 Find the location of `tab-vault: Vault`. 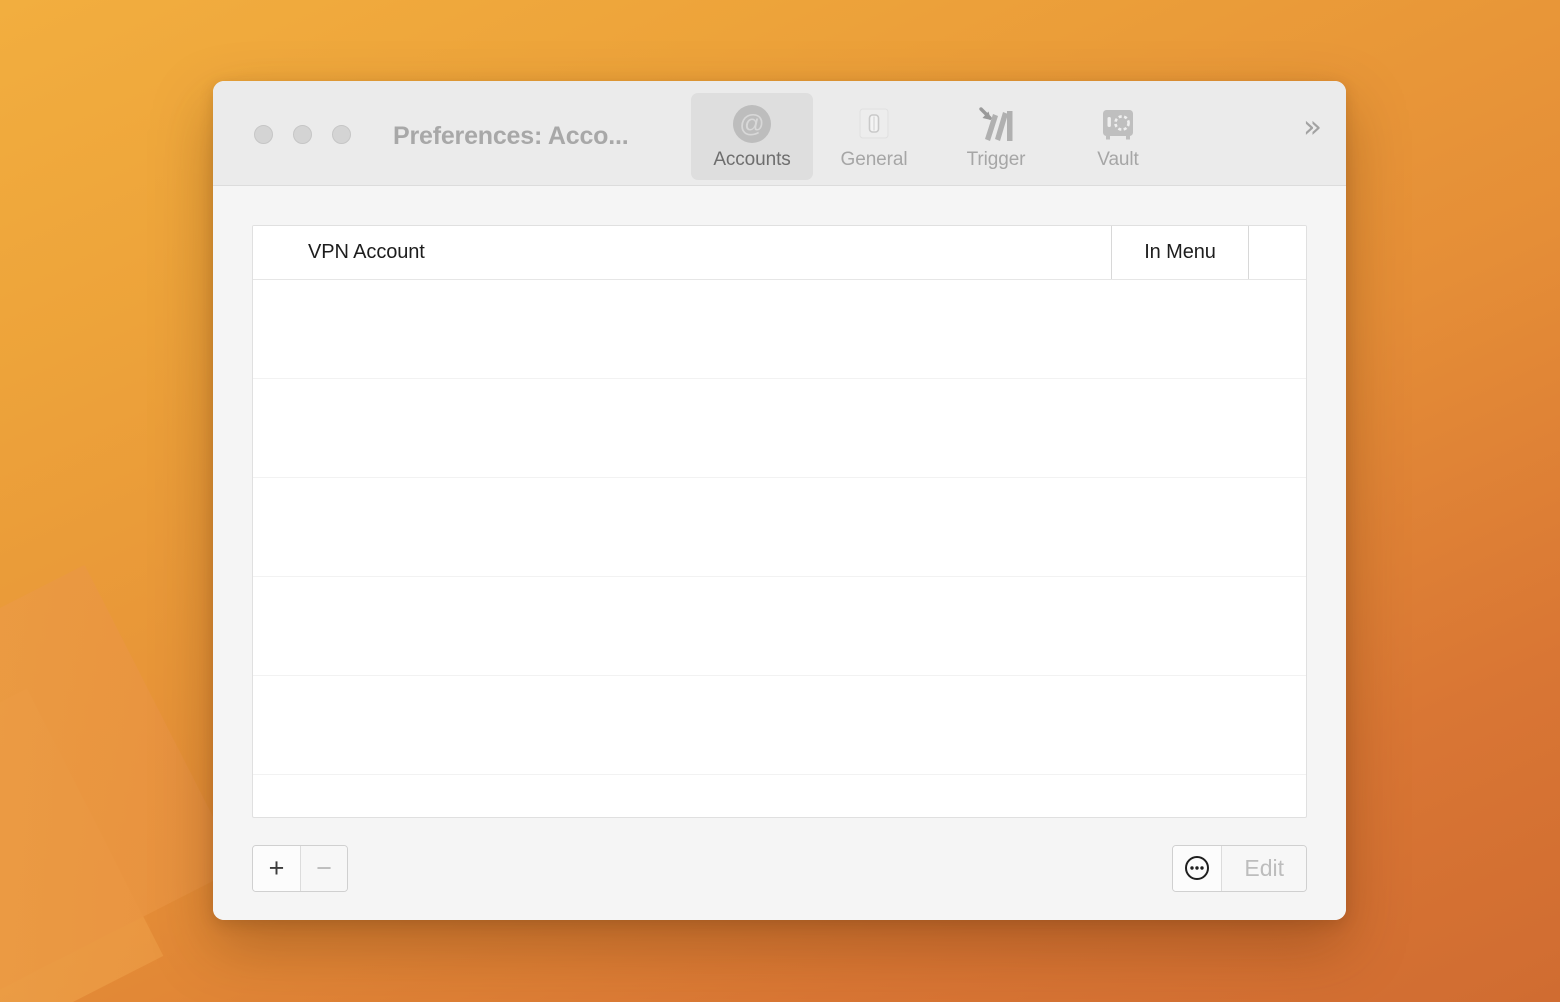

tab-vault: Vault is located at coordinates (1118, 136).